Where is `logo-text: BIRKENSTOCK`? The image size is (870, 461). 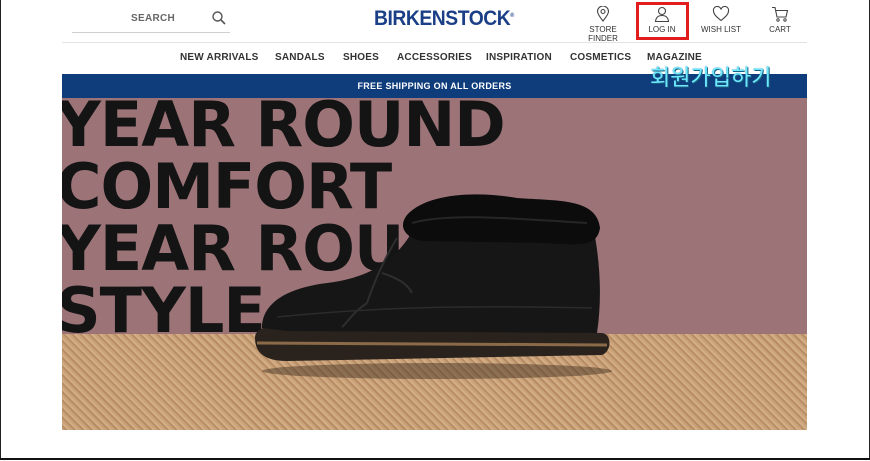 logo-text: BIRKENSTOCK is located at coordinates (442, 18).